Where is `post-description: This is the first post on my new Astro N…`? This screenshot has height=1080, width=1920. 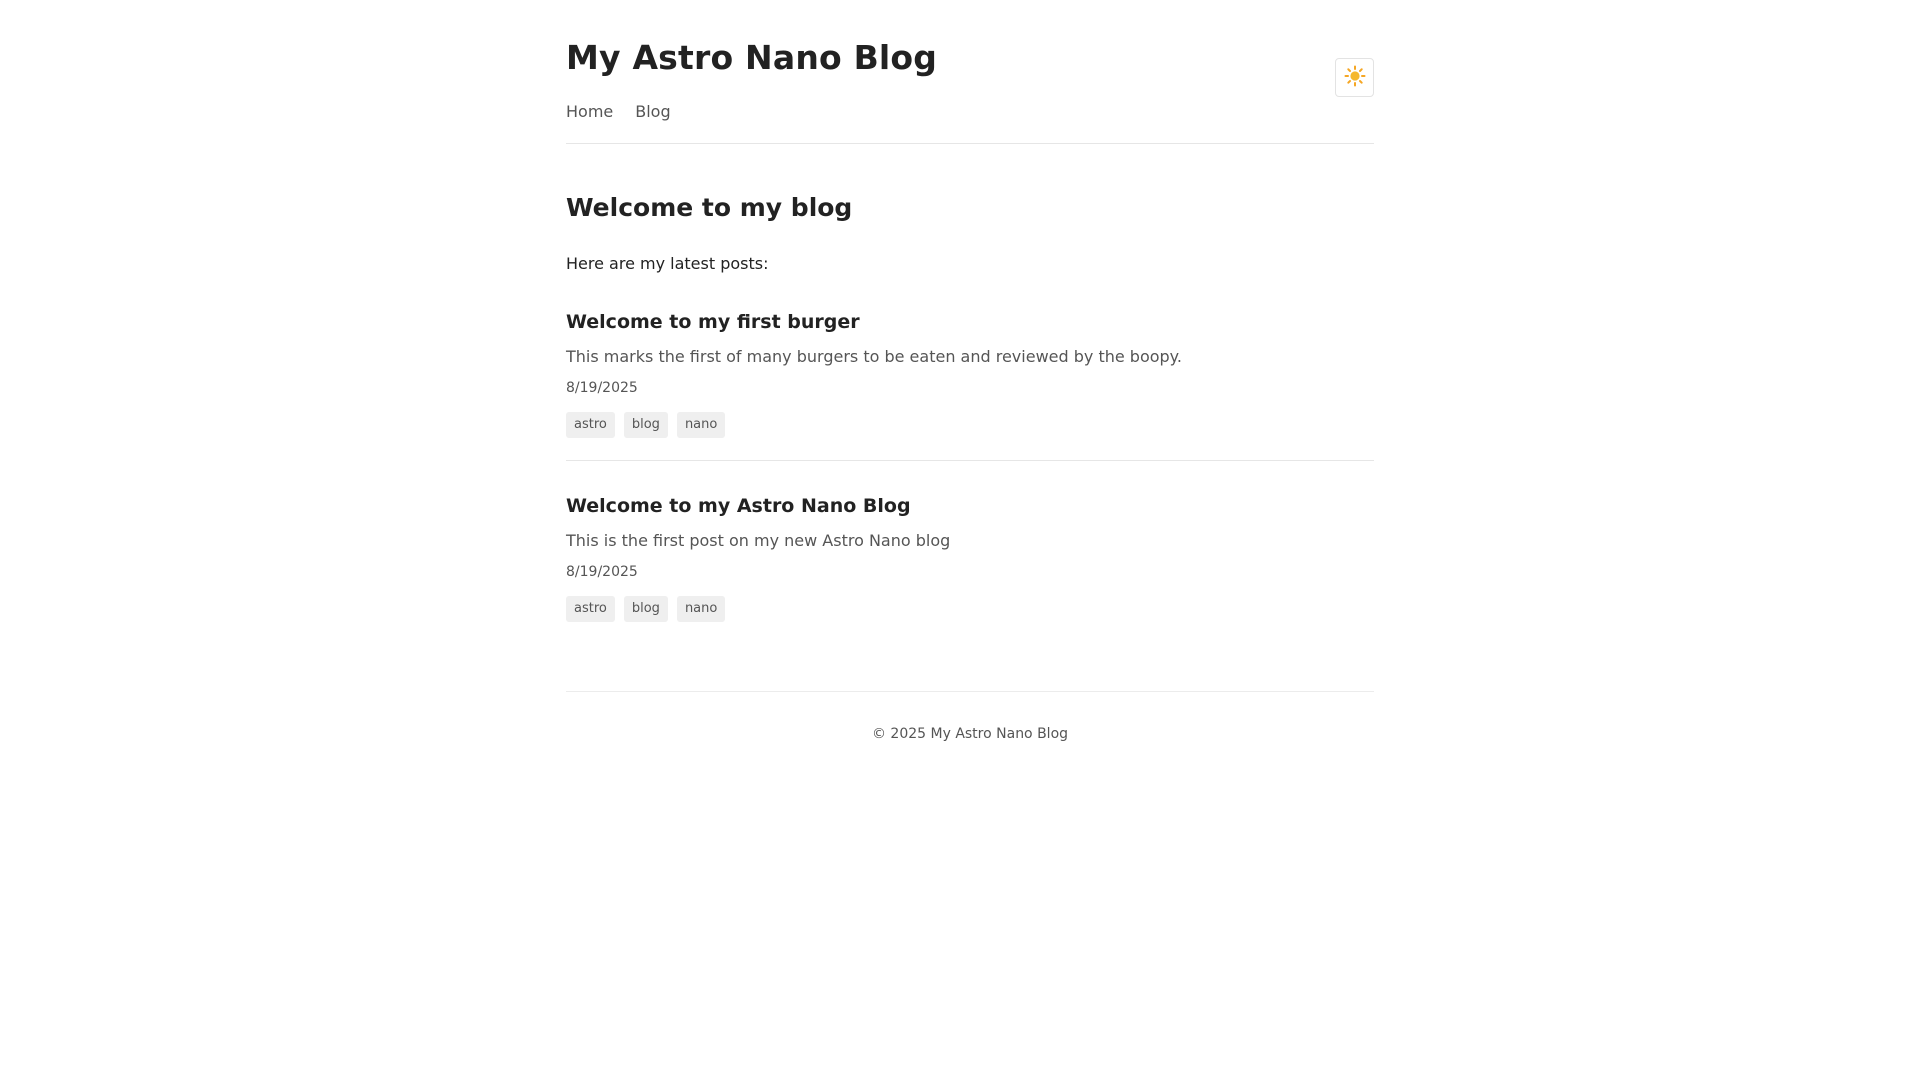
post-description: This is the first post on my new Astro N… is located at coordinates (758, 540).